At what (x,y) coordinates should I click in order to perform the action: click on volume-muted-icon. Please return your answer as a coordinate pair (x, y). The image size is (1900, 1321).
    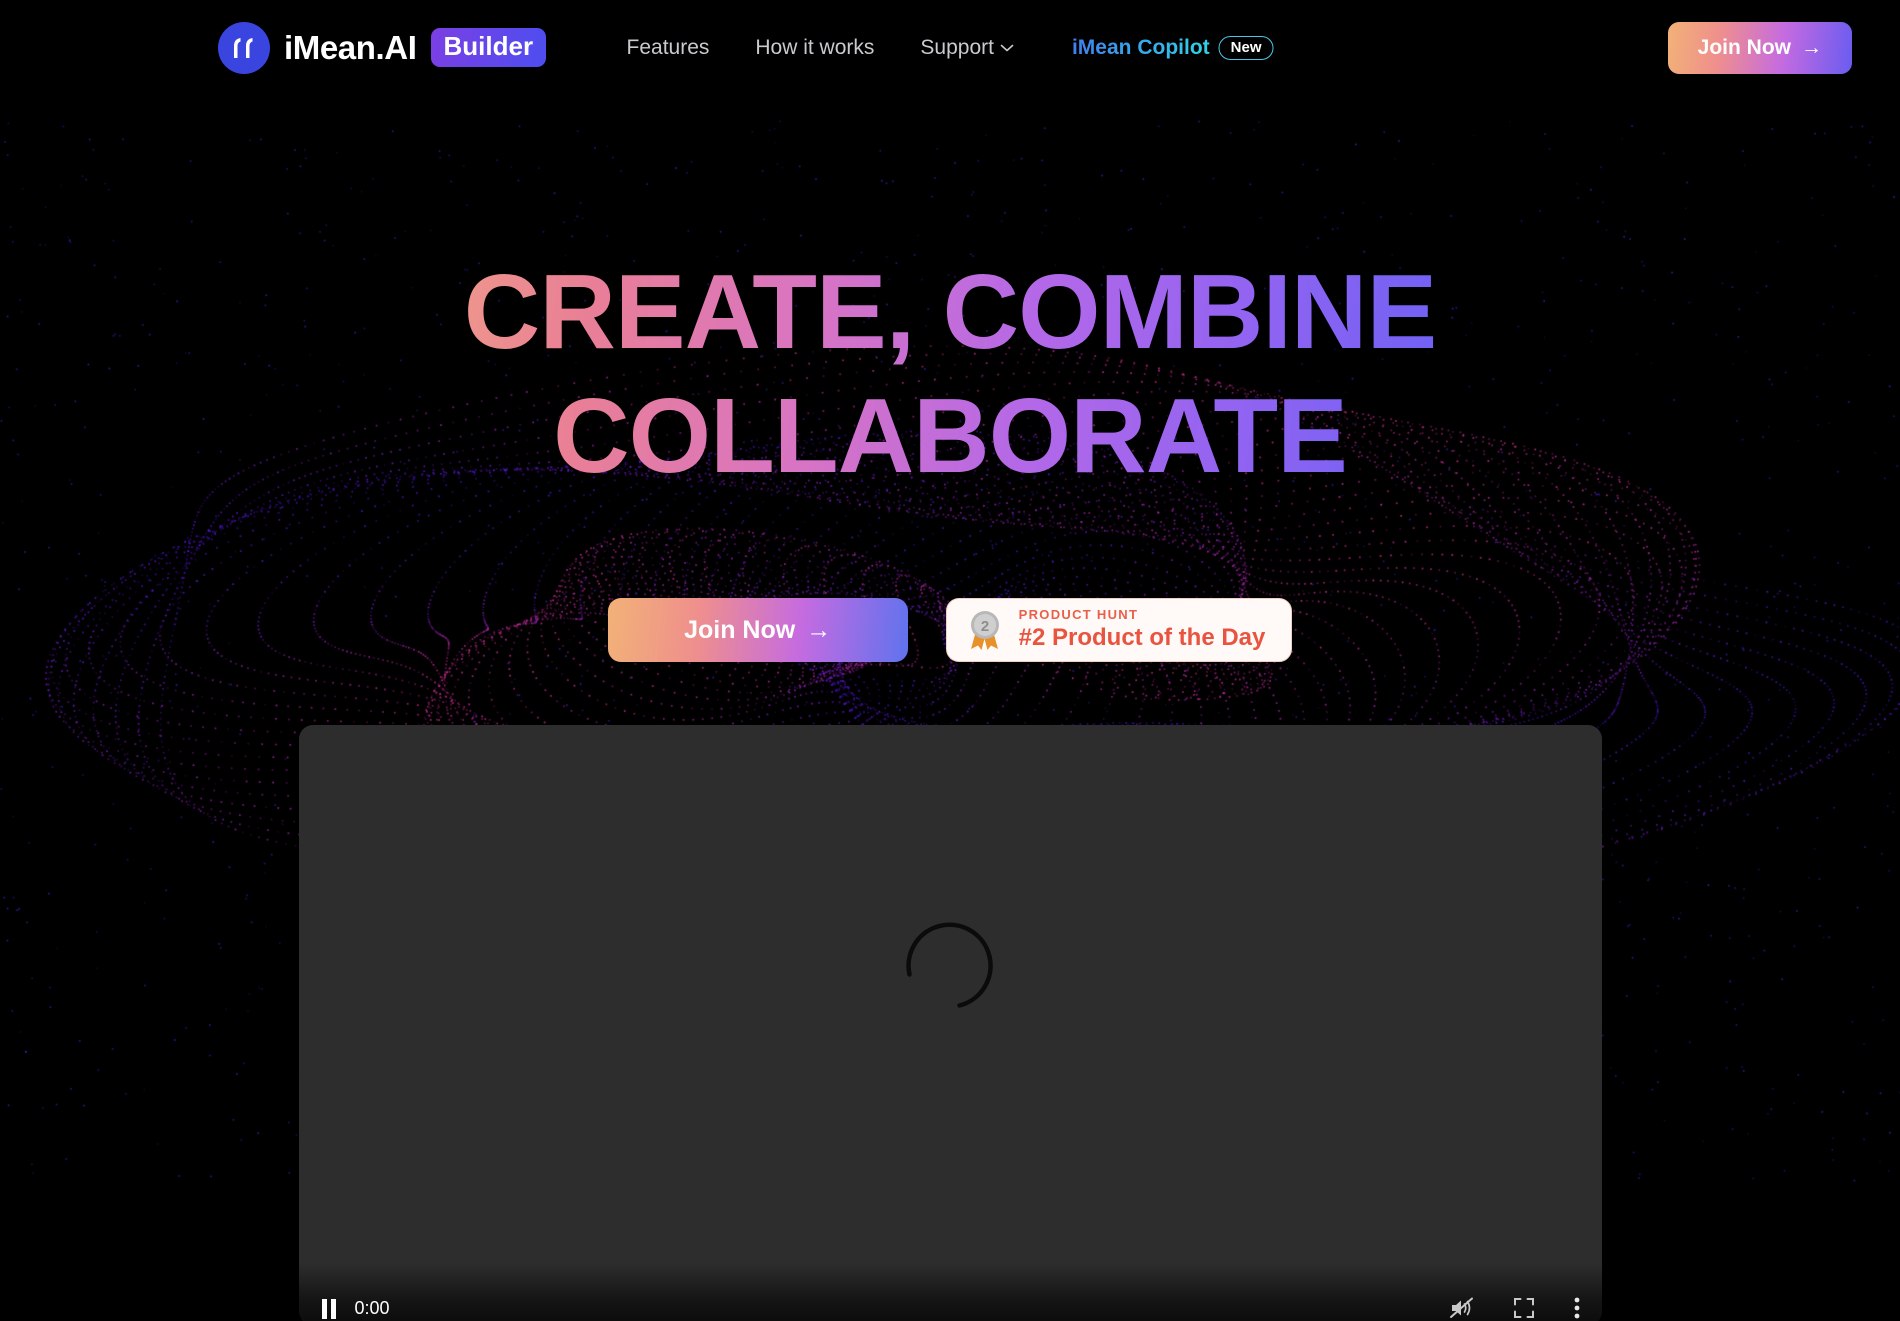
    Looking at the image, I should click on (1461, 1308).